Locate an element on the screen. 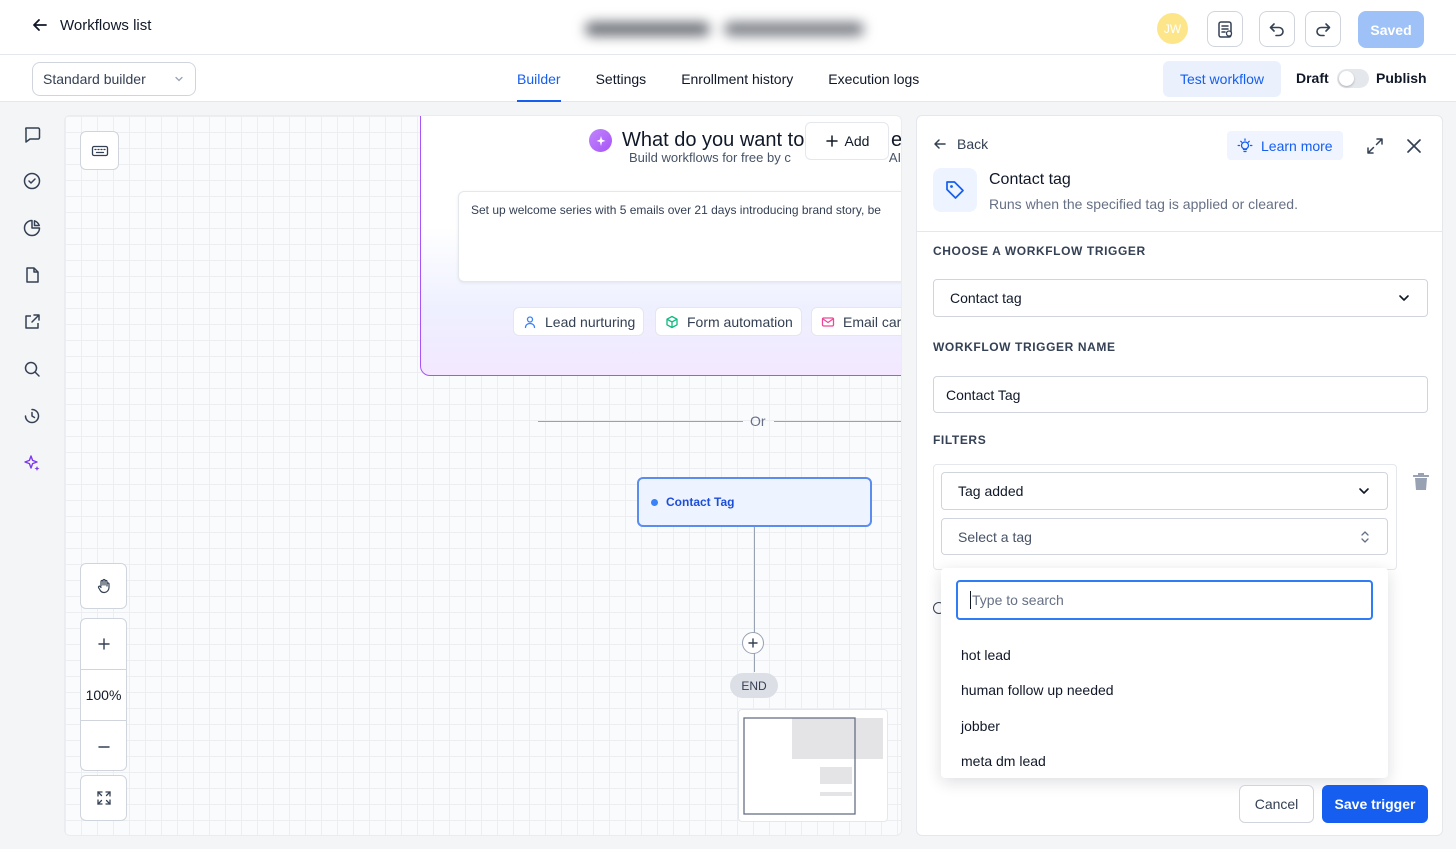 The height and width of the screenshot is (849, 1456). history-icon is located at coordinates (32, 416).